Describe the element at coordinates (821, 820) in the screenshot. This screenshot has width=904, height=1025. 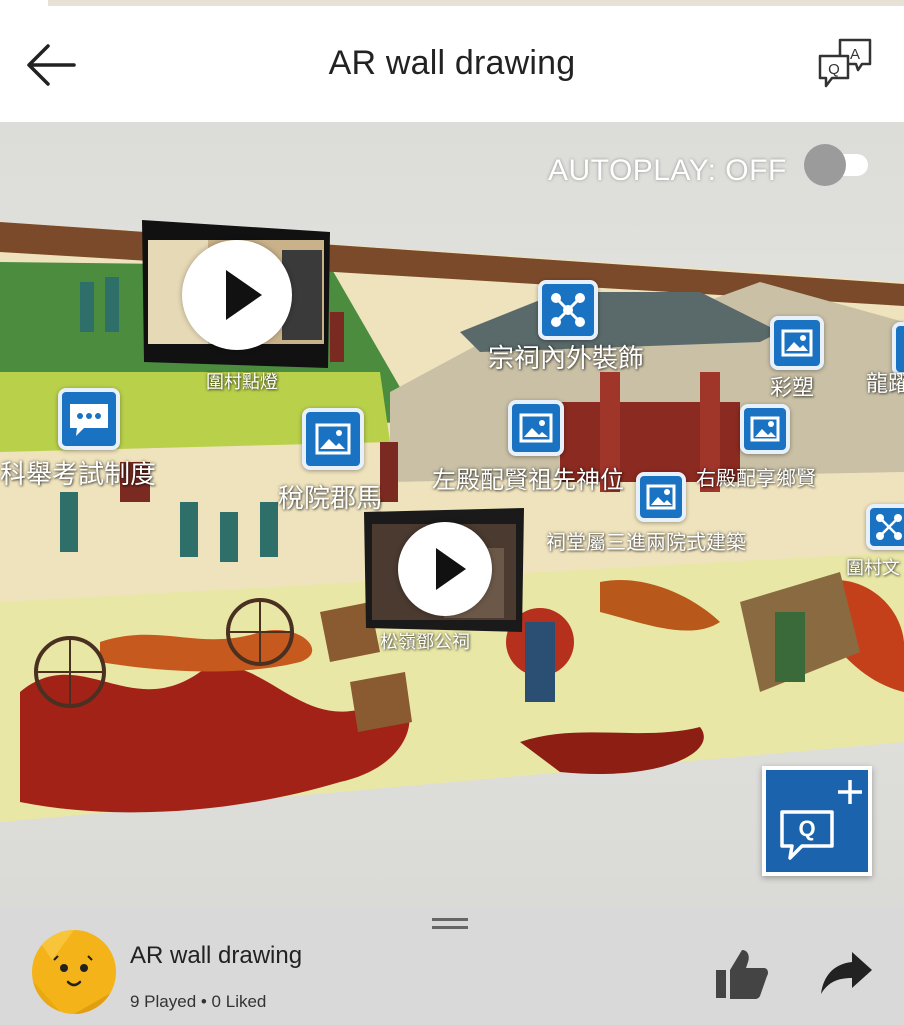
I see `add-question-icon: Q` at that location.